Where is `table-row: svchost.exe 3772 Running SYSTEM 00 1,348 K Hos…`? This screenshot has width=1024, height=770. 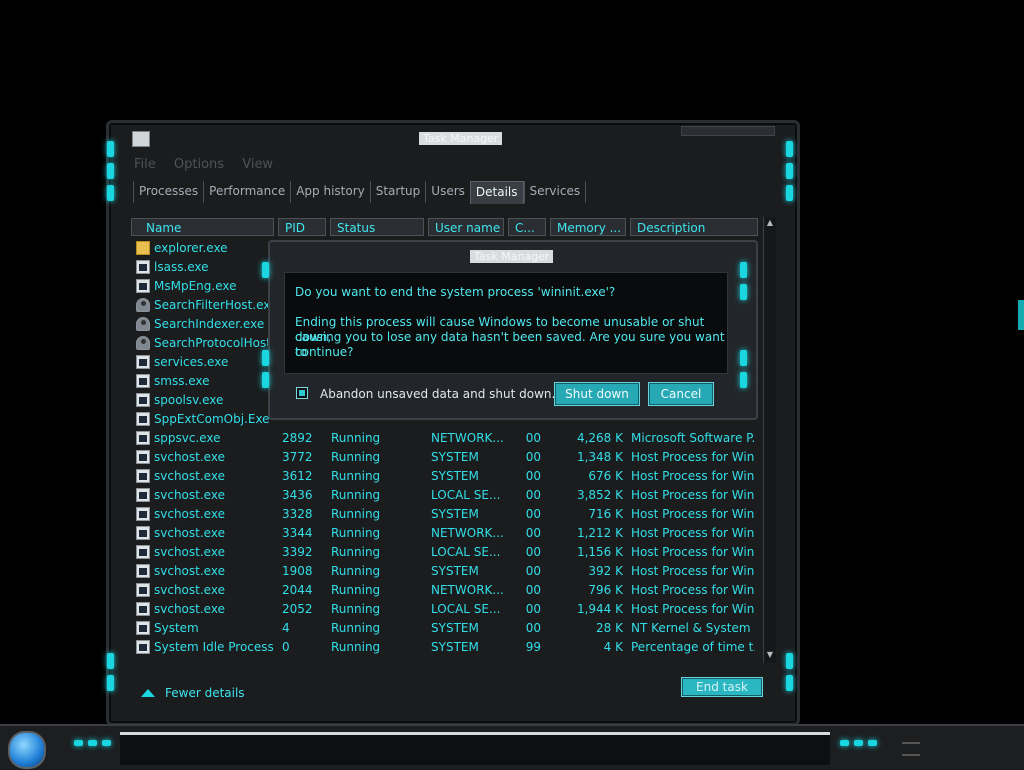
table-row: svchost.exe 3772 Running SYSTEM 00 1,348 K Hos… is located at coordinates (446, 457).